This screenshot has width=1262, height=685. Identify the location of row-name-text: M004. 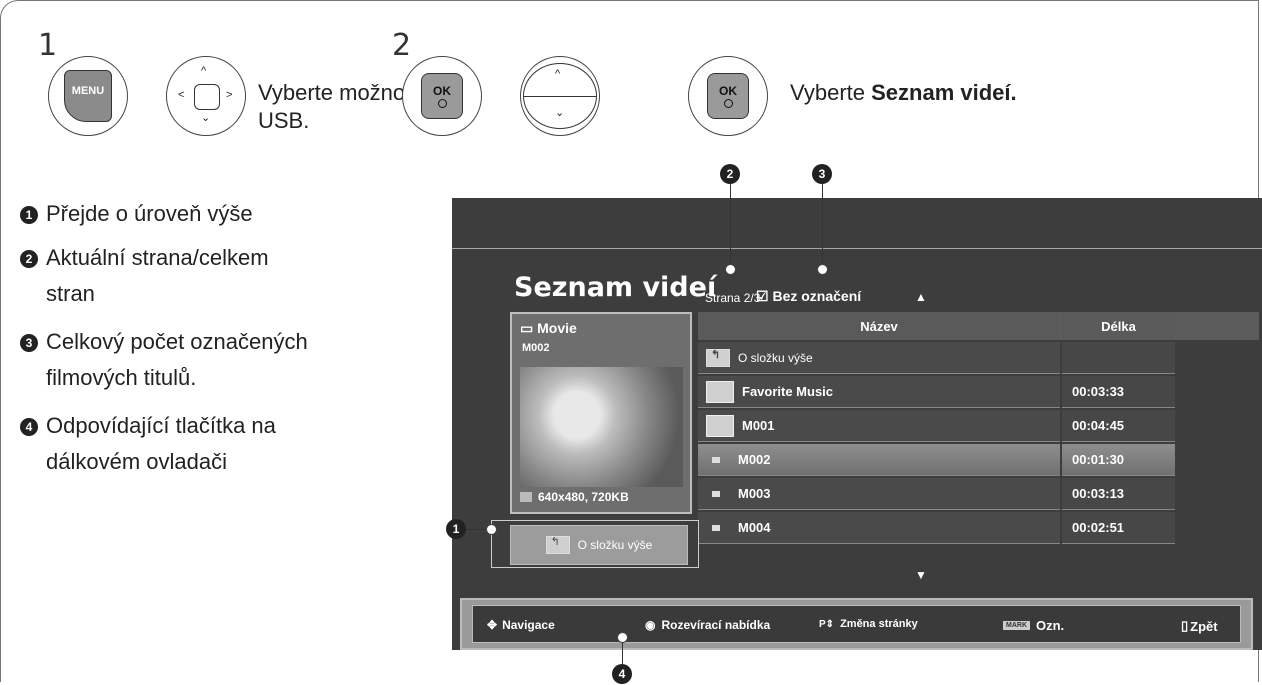
(754, 527).